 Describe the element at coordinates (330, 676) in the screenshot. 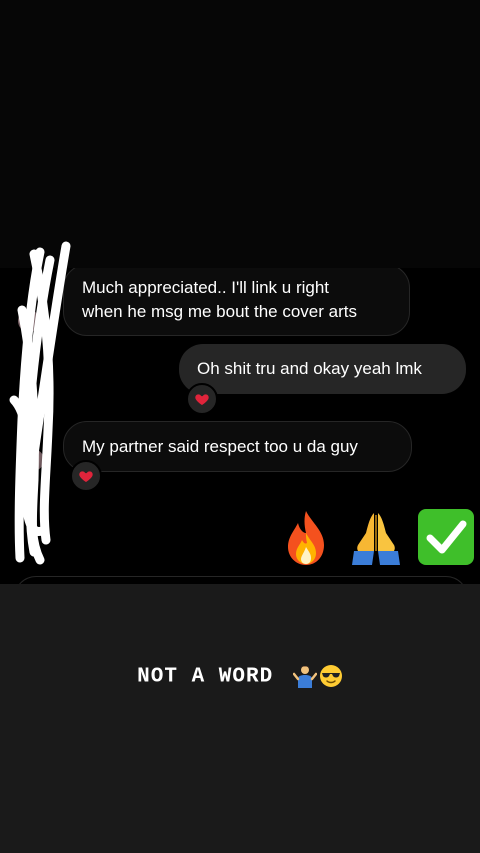

I see `sunglasses-face-emoji` at that location.